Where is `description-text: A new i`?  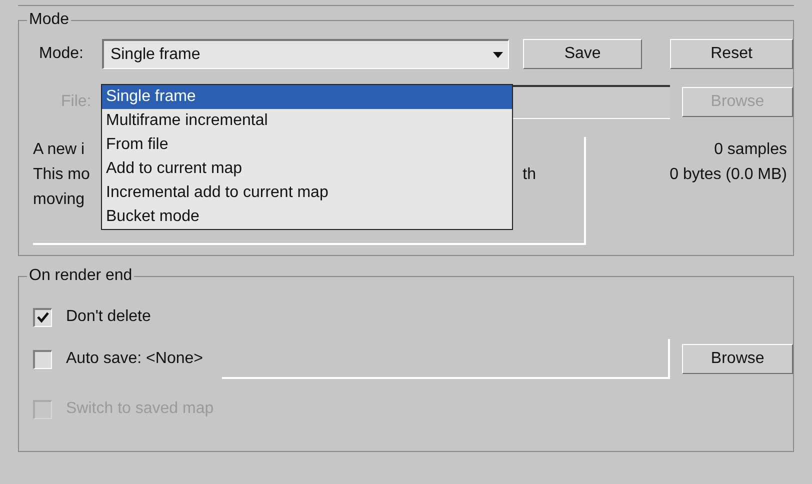
description-text: A new i is located at coordinates (59, 150).